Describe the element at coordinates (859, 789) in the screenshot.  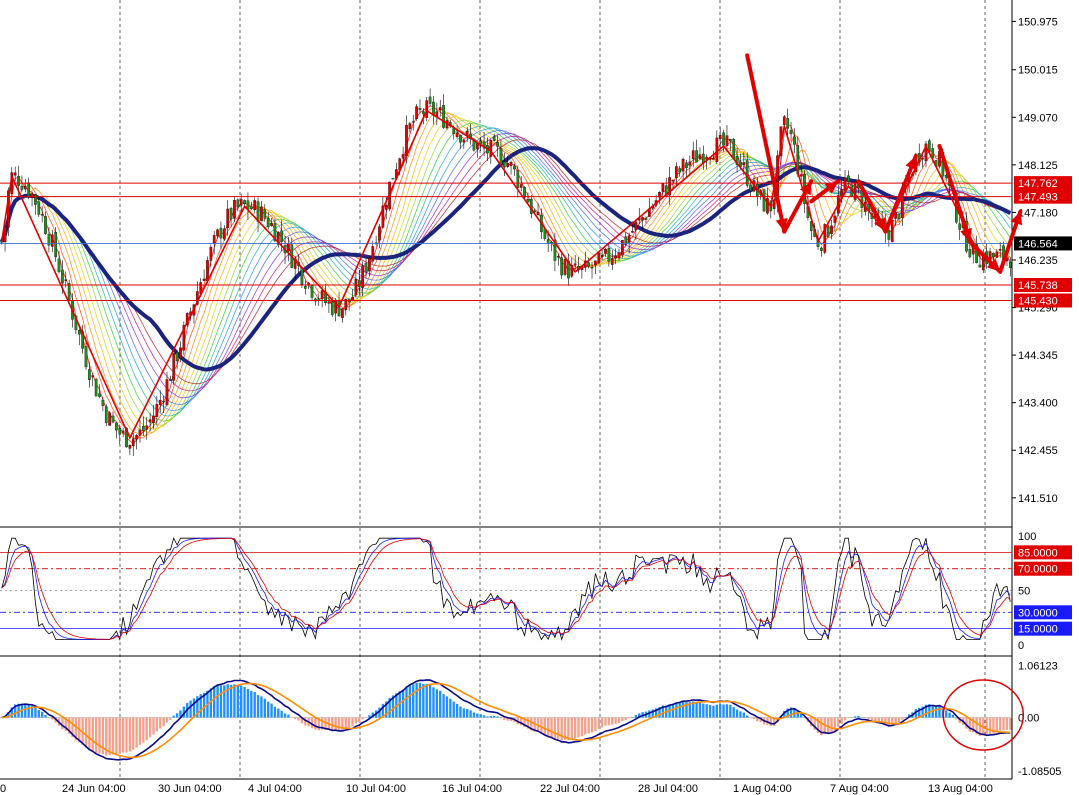
I see `time-axis-label: 7 Aug 04:00` at that location.